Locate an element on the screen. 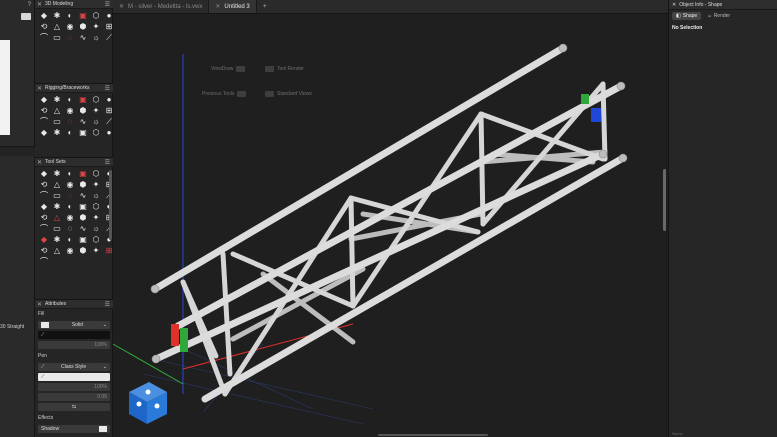 This screenshot has height=437, width=777. focus-icon: ◌ is located at coordinates (70, 229).